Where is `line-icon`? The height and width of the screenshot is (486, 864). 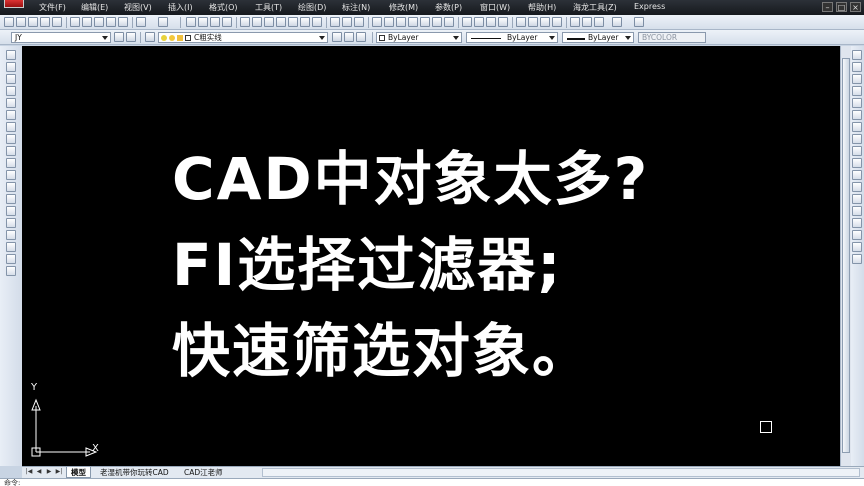 line-icon is located at coordinates (11, 55).